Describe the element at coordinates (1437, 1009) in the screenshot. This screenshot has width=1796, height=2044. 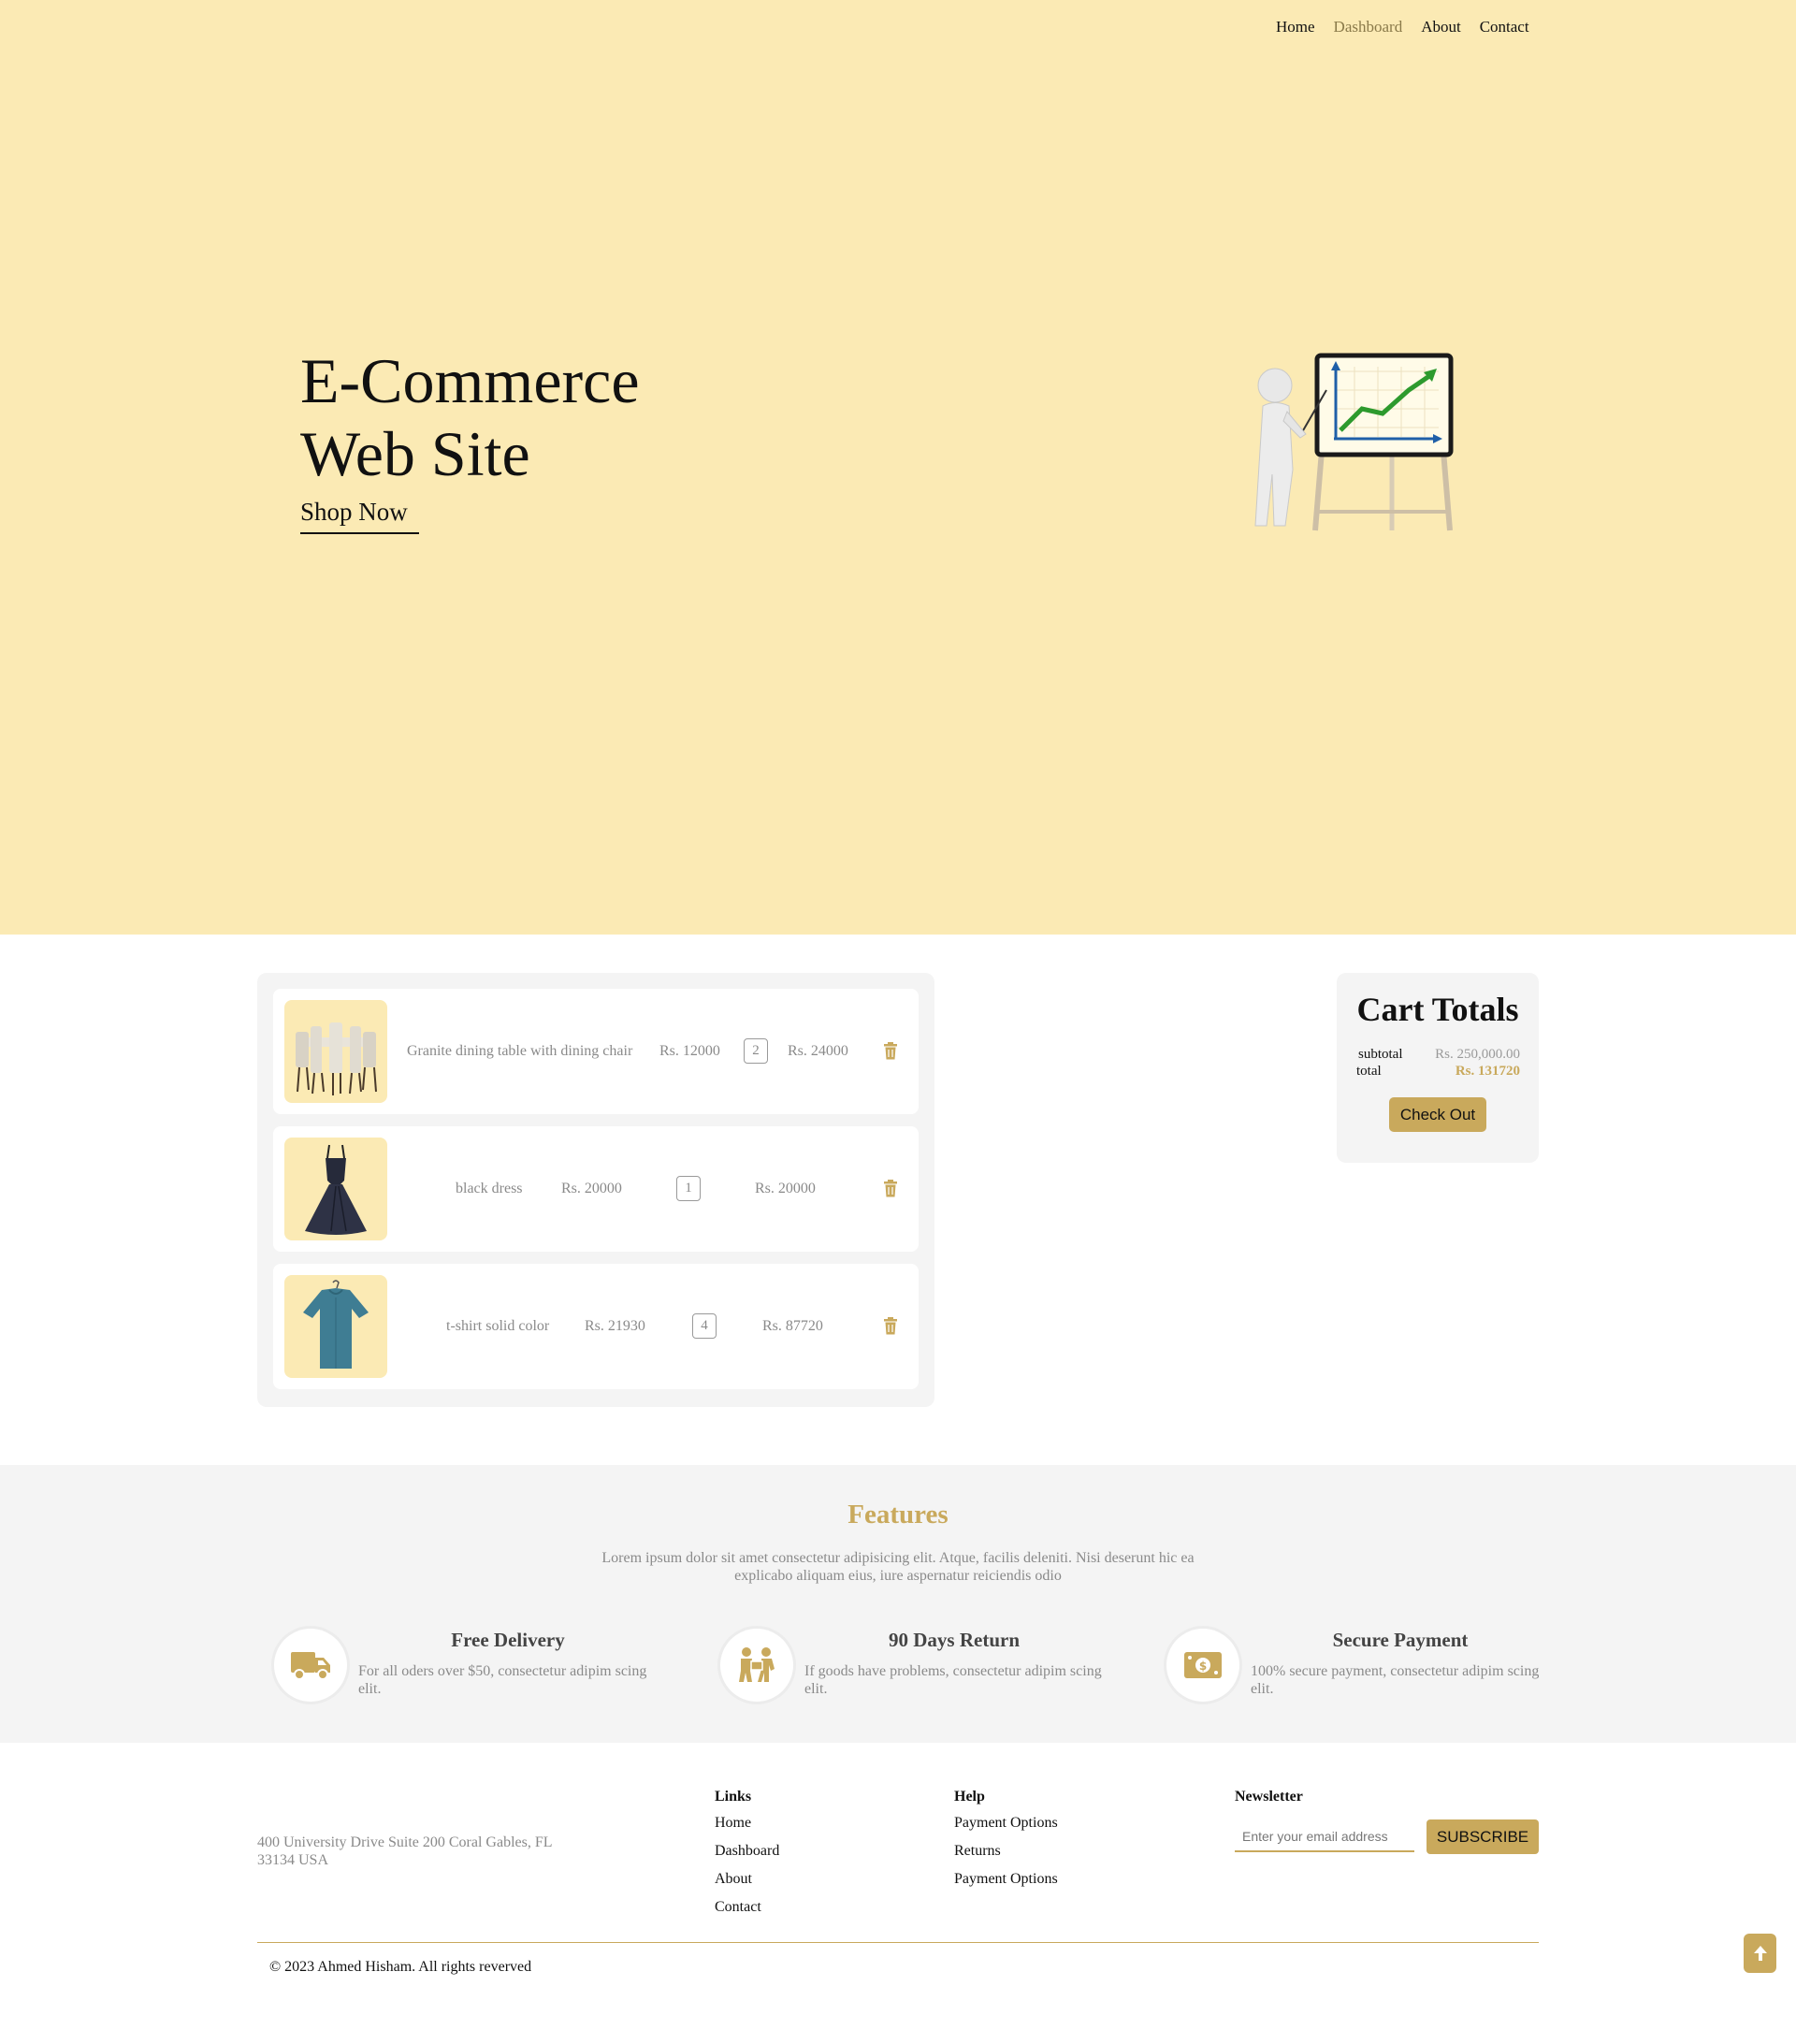
I see `cart-totals-title: Cart Totals` at that location.